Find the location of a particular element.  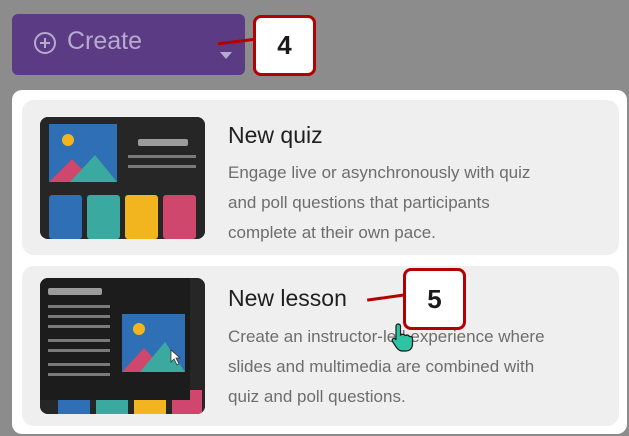

callout-step-4: 4 is located at coordinates (284, 45).